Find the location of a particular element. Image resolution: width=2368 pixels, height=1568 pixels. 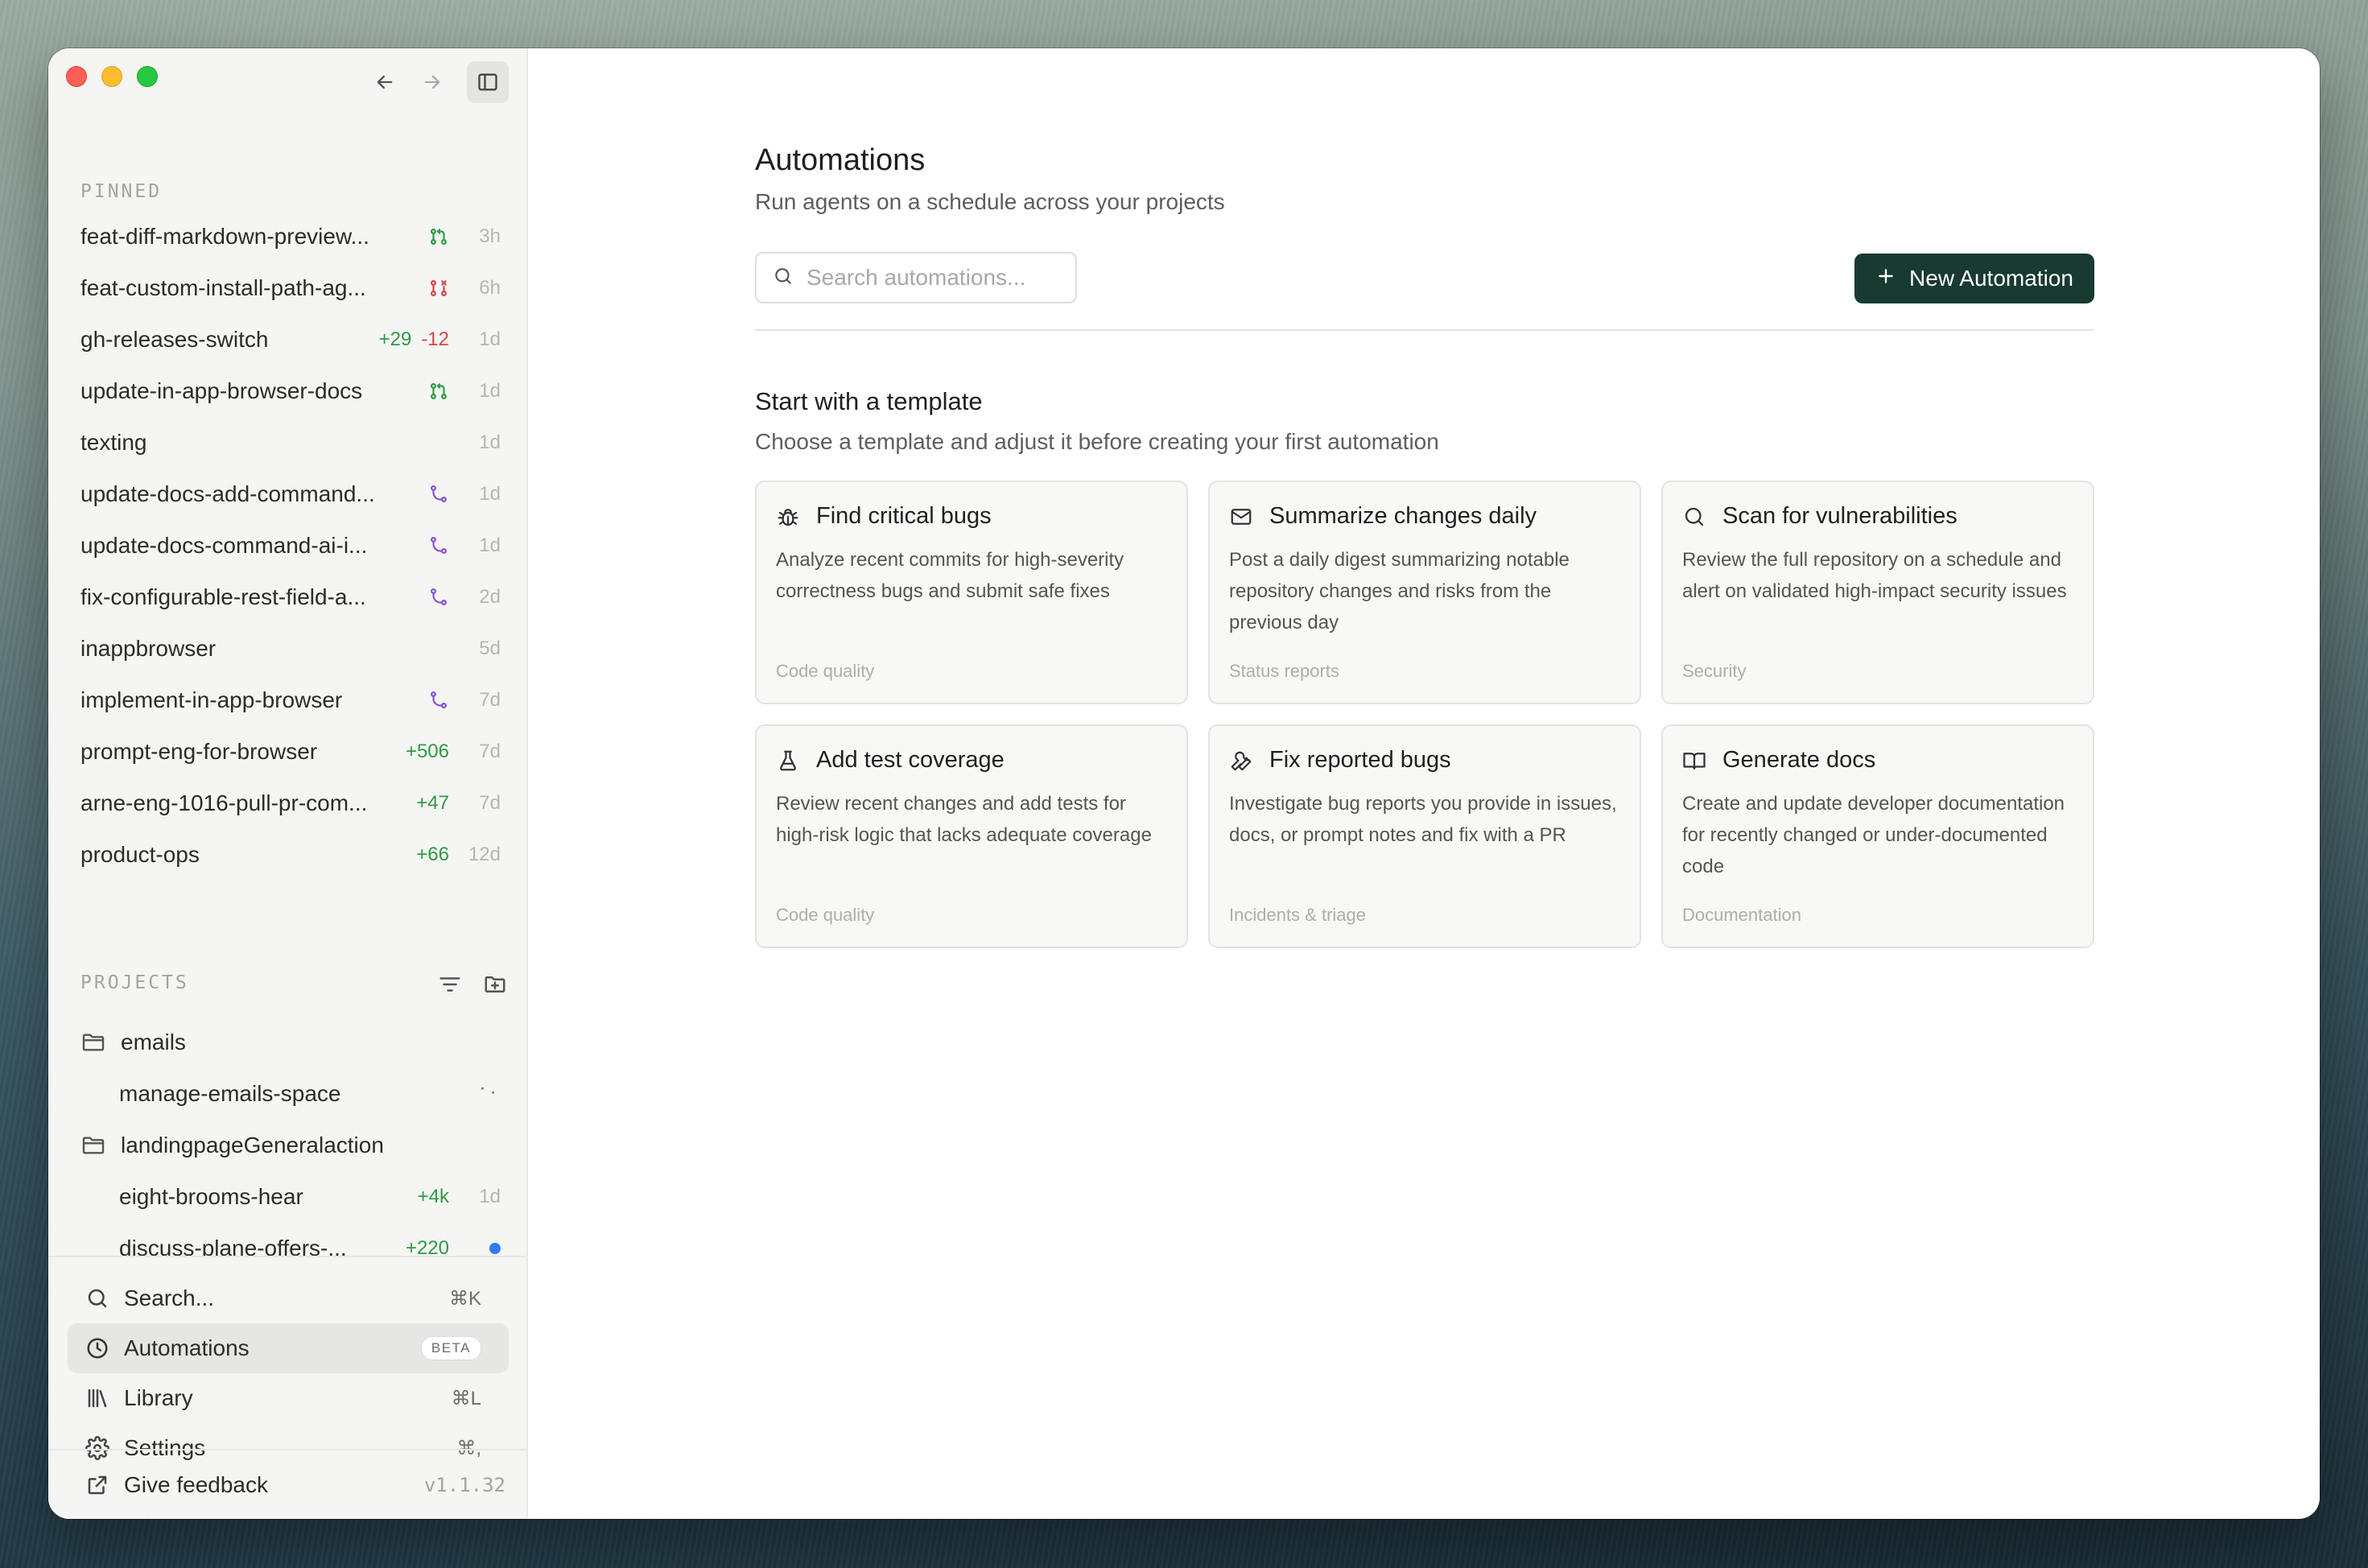

session-time: 6h is located at coordinates (490, 288).